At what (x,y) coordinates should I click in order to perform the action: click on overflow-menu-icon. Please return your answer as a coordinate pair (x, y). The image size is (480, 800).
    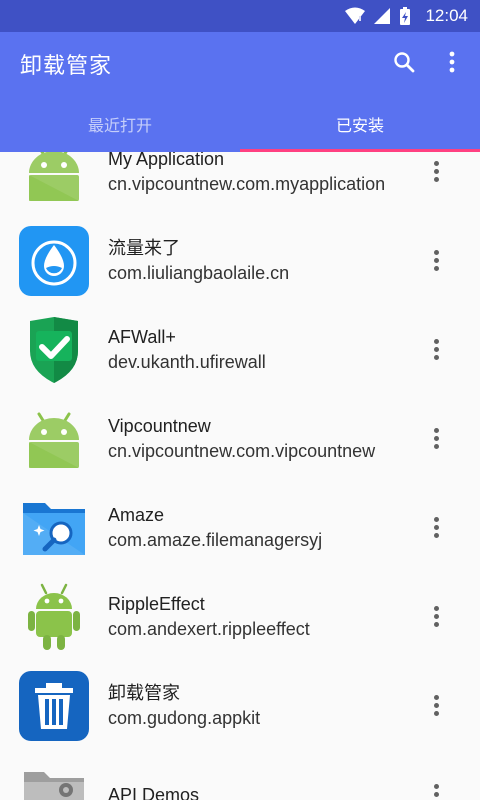
    Looking at the image, I should click on (452, 64).